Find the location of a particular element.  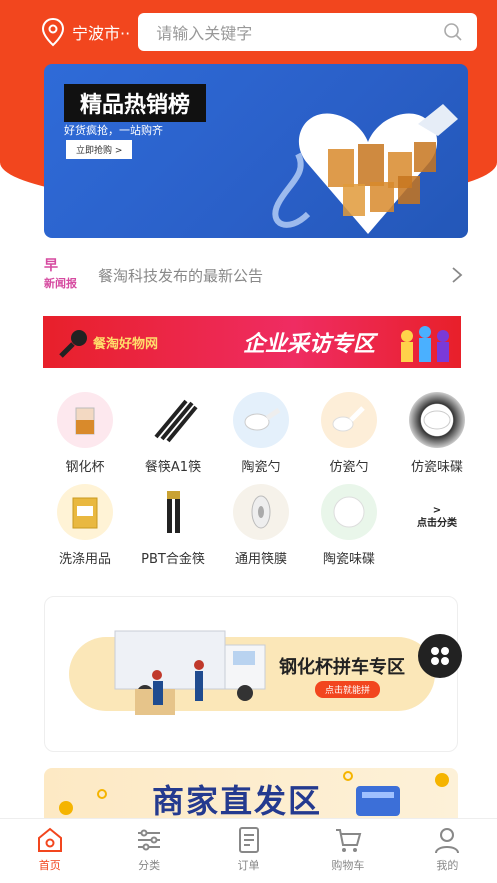

search-box: 请输入关键字 is located at coordinates (307, 32).